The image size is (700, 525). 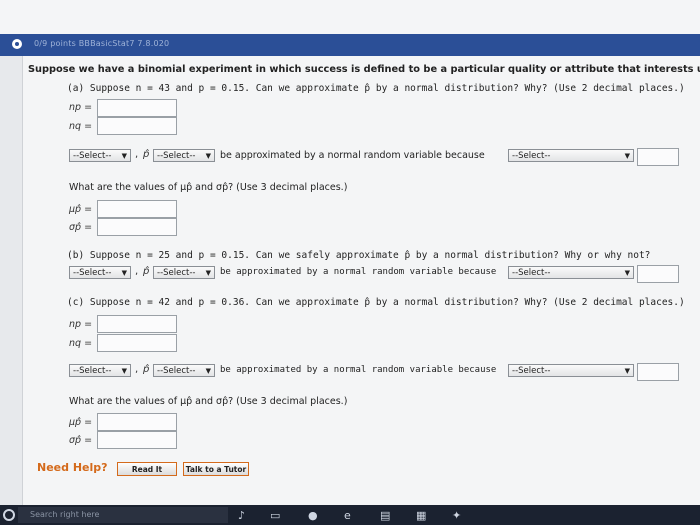 What do you see at coordinates (137, 227) in the screenshot?
I see `part-a-sigma-input` at bounding box center [137, 227].